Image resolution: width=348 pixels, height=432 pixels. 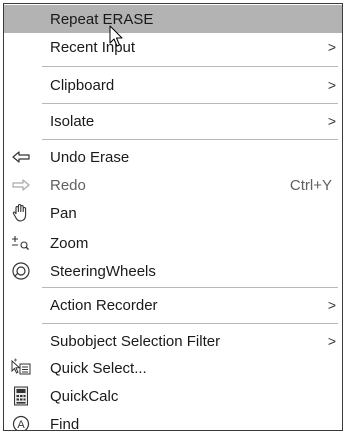 I want to click on menu-item-repeat-erase: Repeat ERASE, so click(x=173, y=19).